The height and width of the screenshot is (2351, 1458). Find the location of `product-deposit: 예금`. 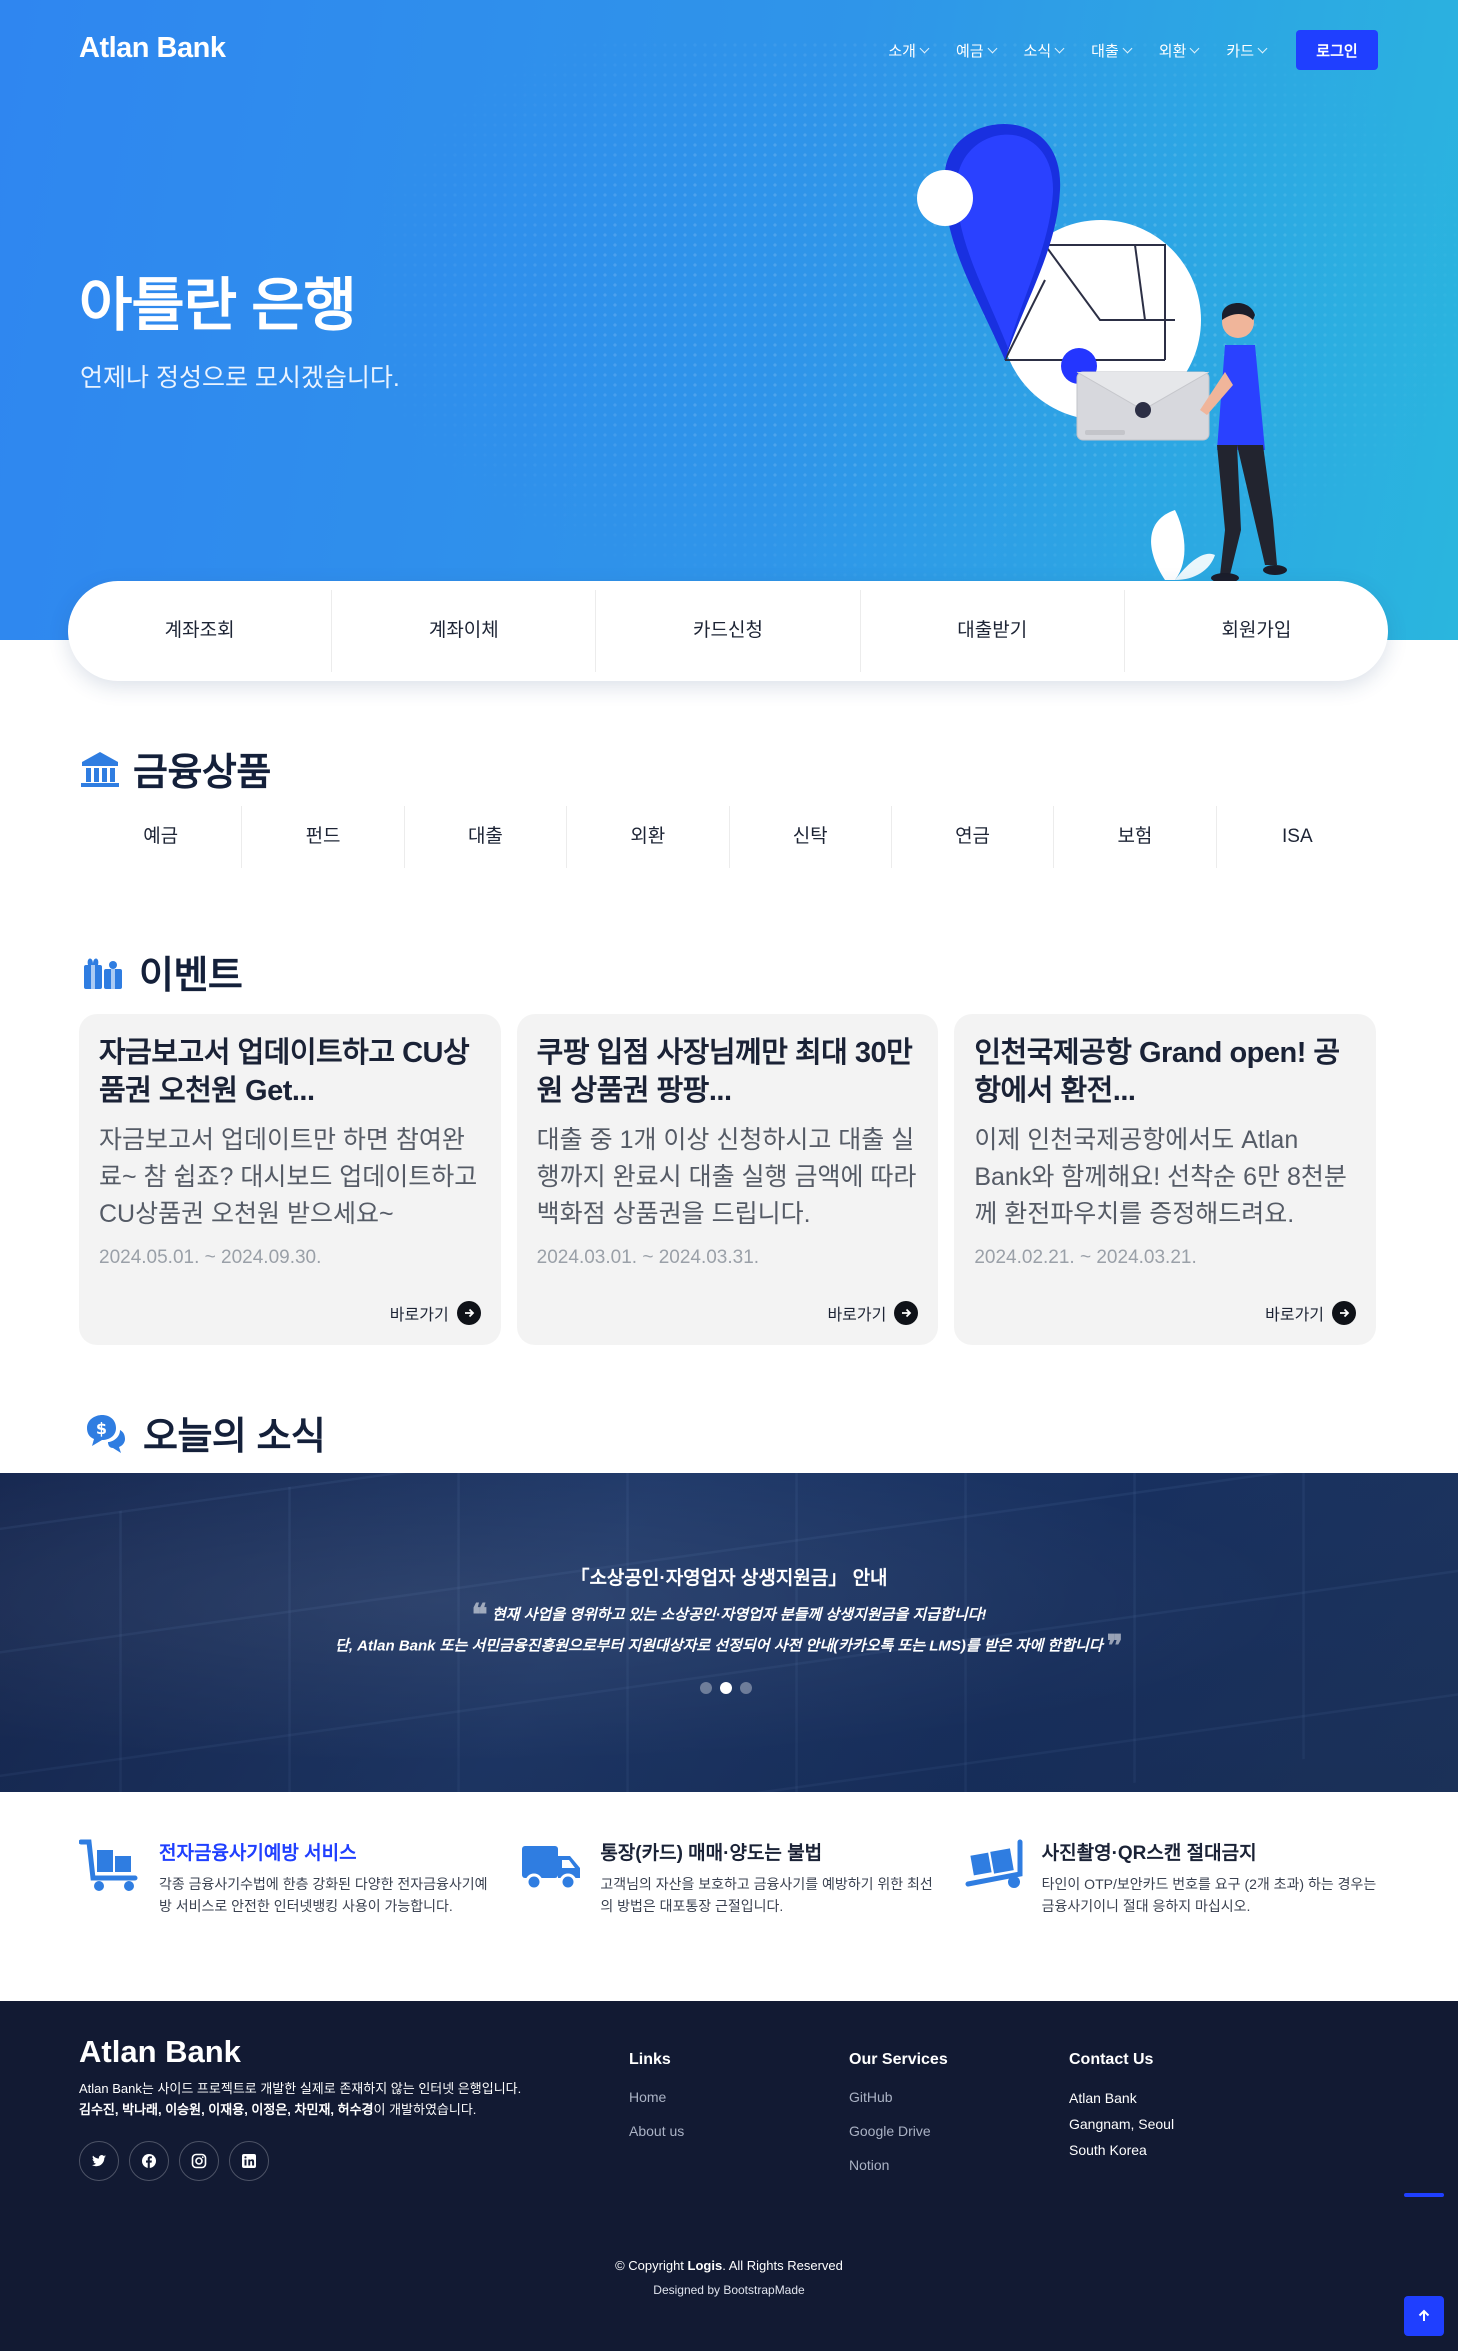

product-deposit: 예금 is located at coordinates (161, 837).